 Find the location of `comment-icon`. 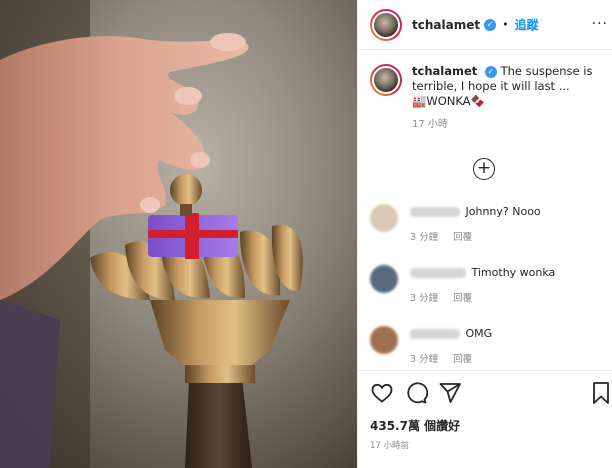

comment-icon is located at coordinates (416, 393).